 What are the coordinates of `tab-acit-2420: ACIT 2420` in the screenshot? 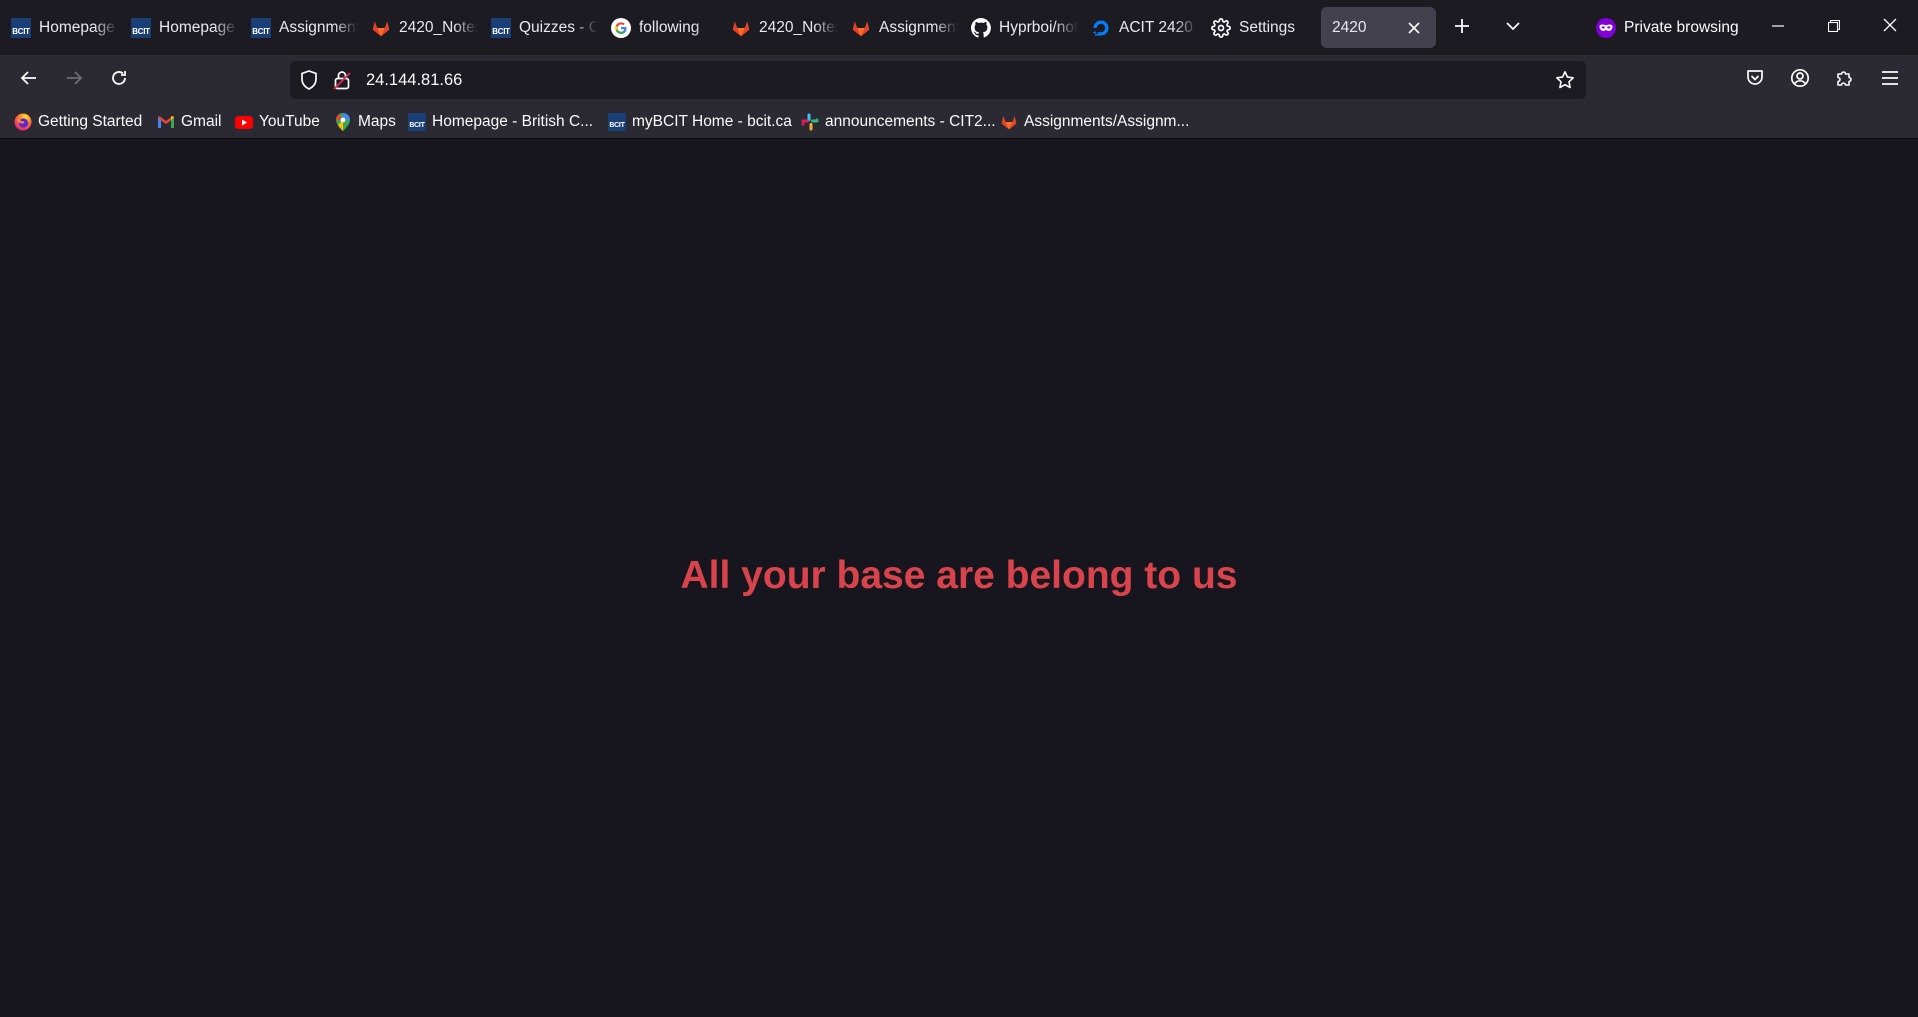 It's located at (1139, 27).